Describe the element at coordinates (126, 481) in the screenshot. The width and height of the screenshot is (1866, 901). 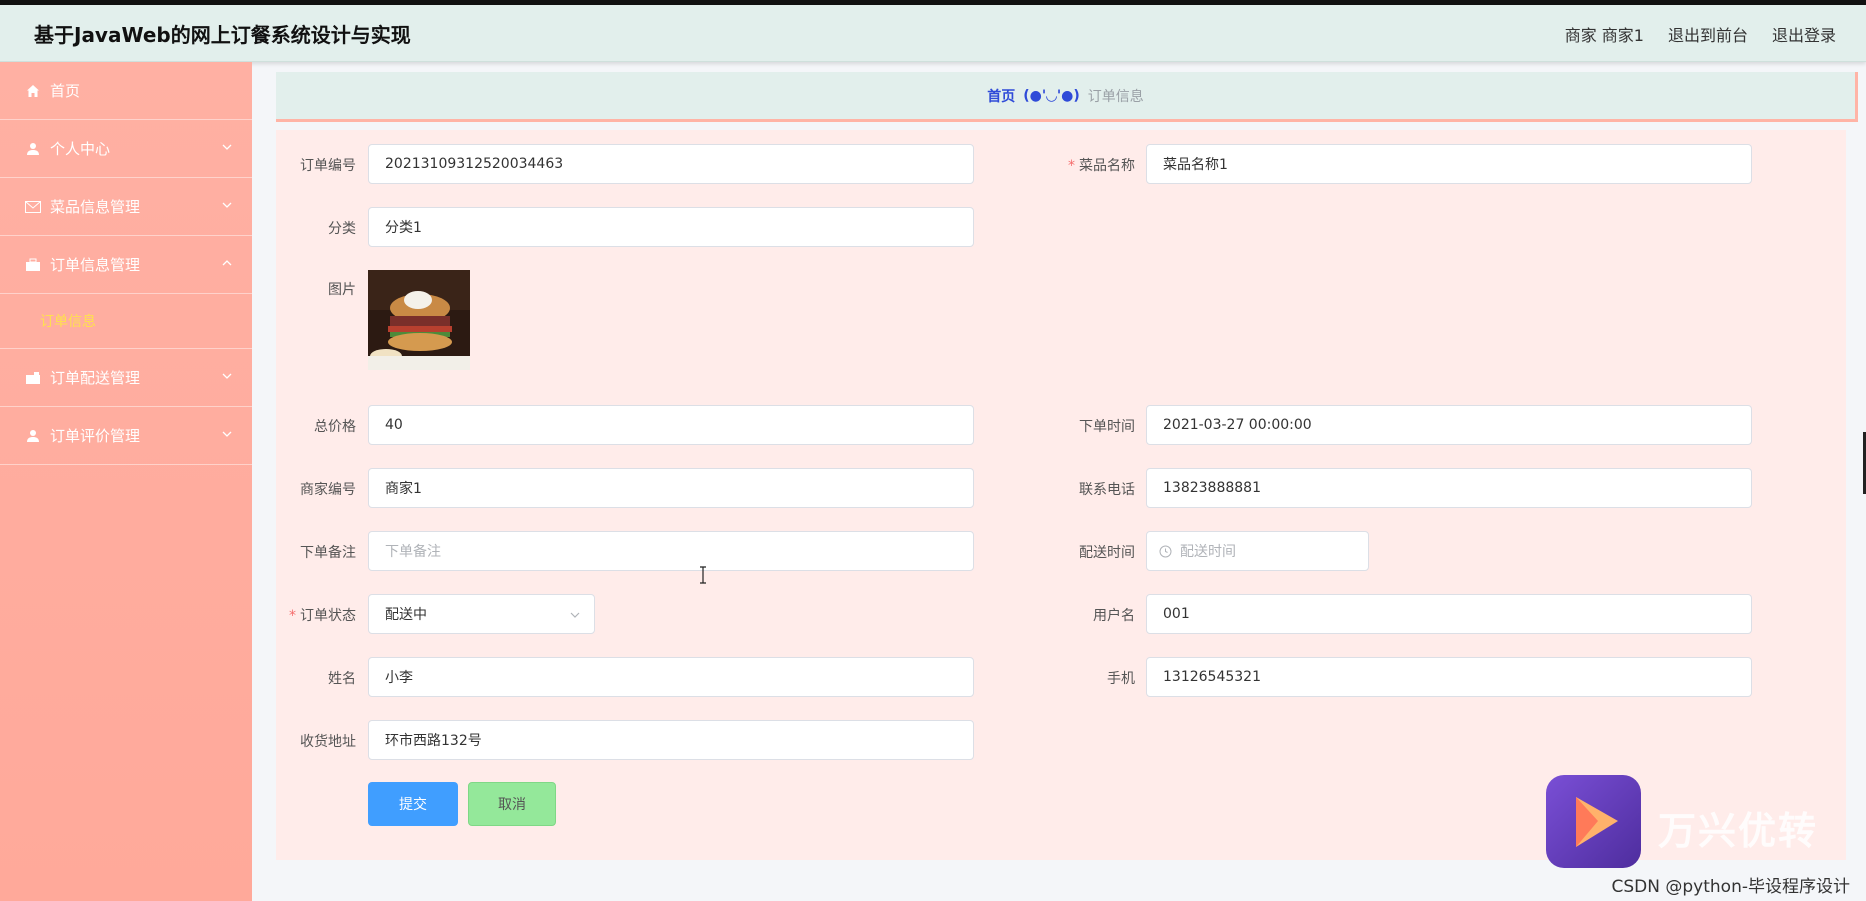
I see `sidebar: 首页 个人中心 菜品信息管理 订单信息管理 订单信息 订单配送管理 订单评价管理` at that location.